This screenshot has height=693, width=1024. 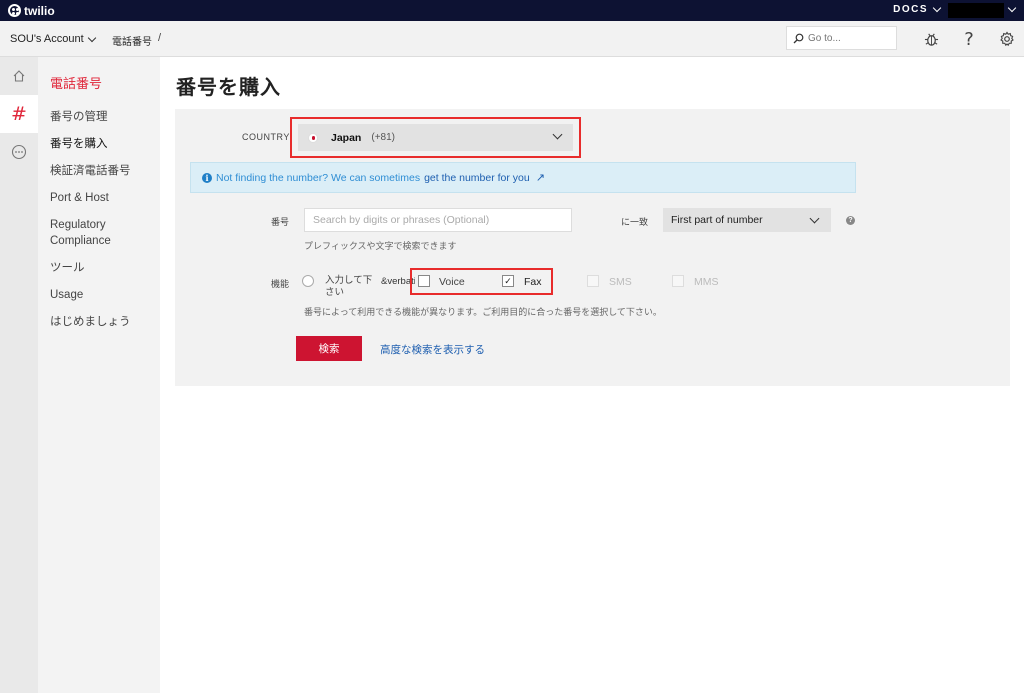 I want to click on account-switcher: SOU's Account, so click(x=53, y=39).